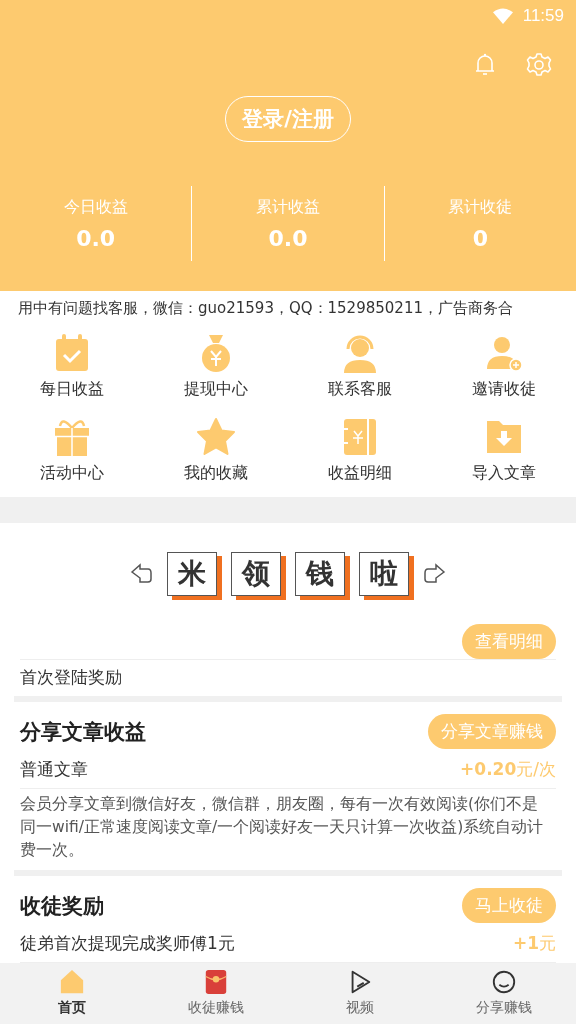 The image size is (576, 1024). What do you see at coordinates (127, 944) in the screenshot?
I see `item-label: 徒弟首次提现完成奖师傅1元` at bounding box center [127, 944].